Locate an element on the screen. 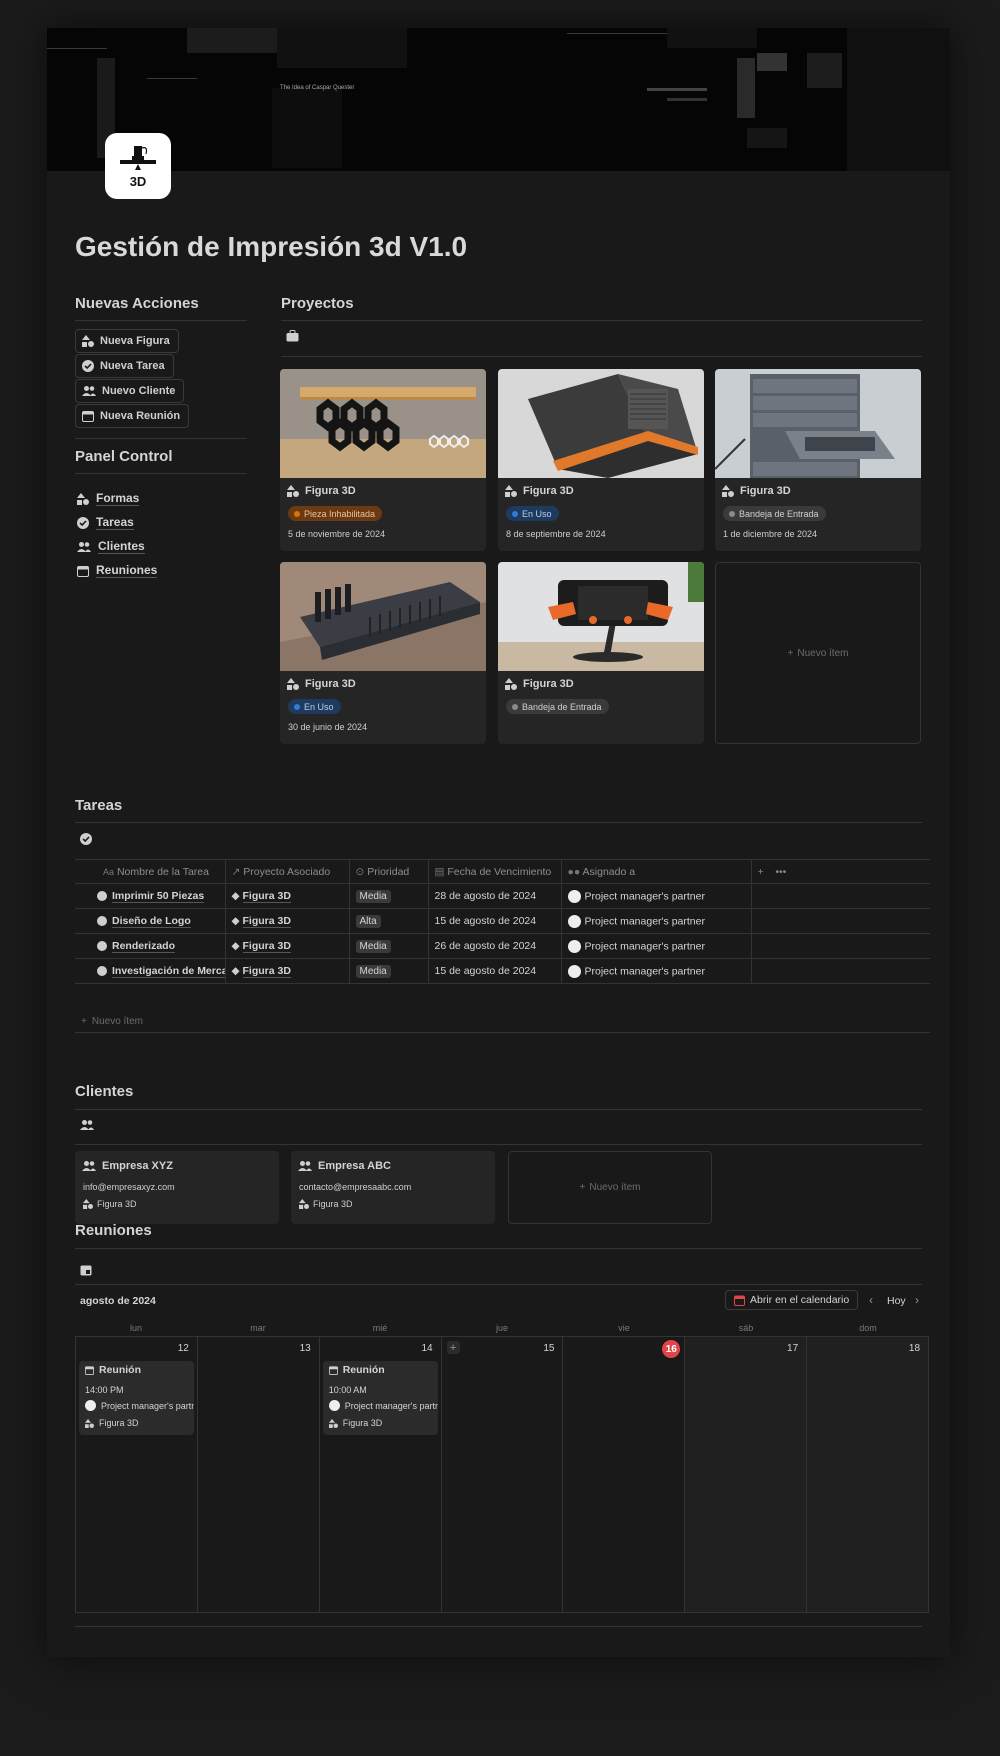  calendar-day: 18 is located at coordinates (868, 1474).